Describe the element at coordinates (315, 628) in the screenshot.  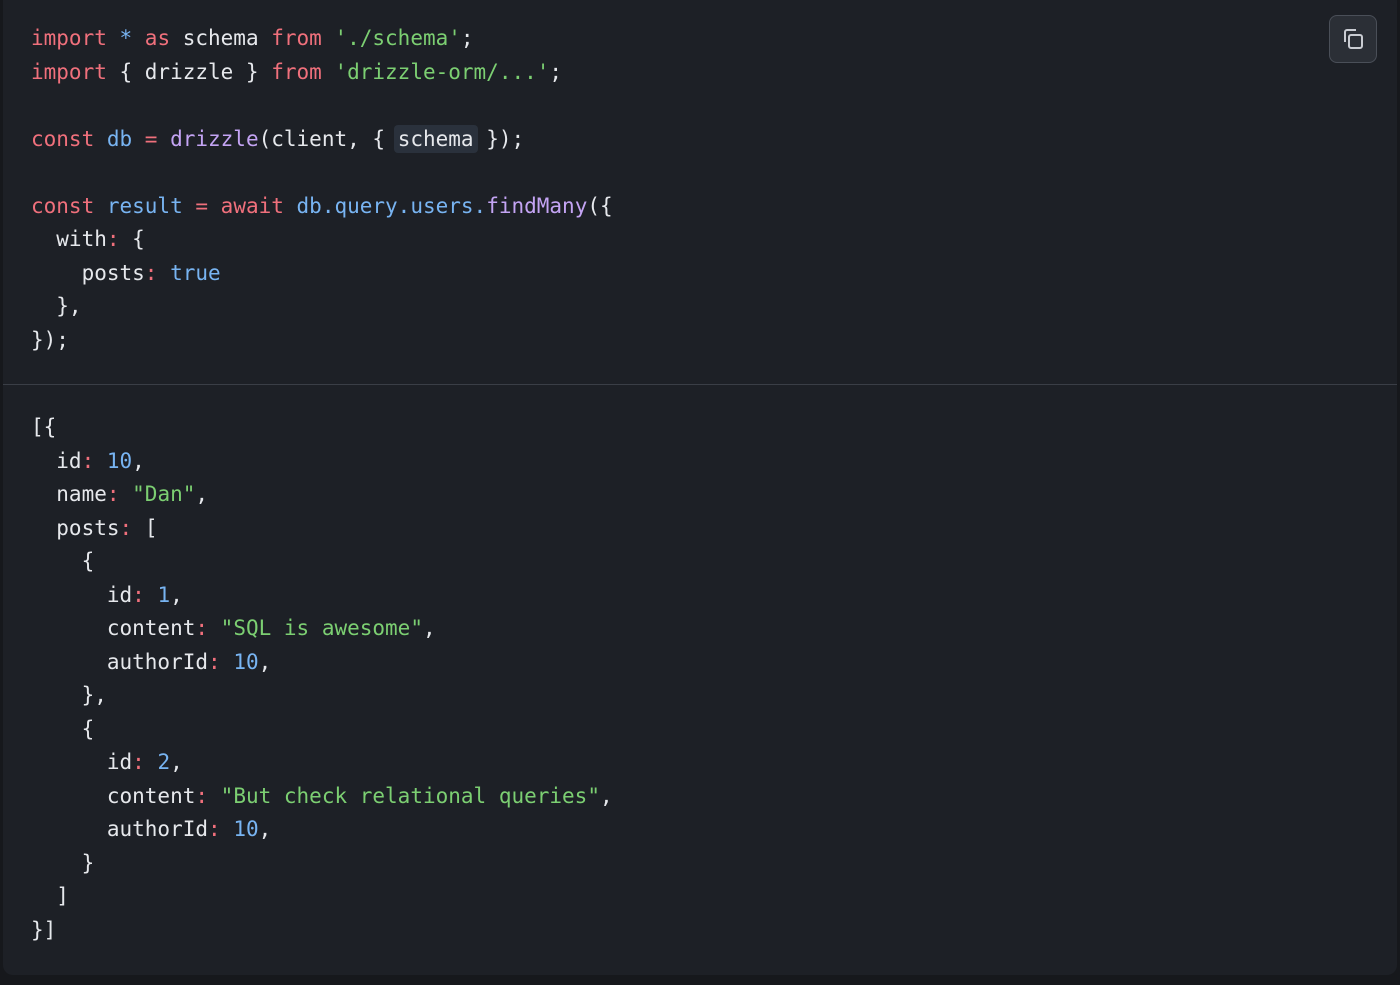
I see `string: "SQL is awesome"` at that location.